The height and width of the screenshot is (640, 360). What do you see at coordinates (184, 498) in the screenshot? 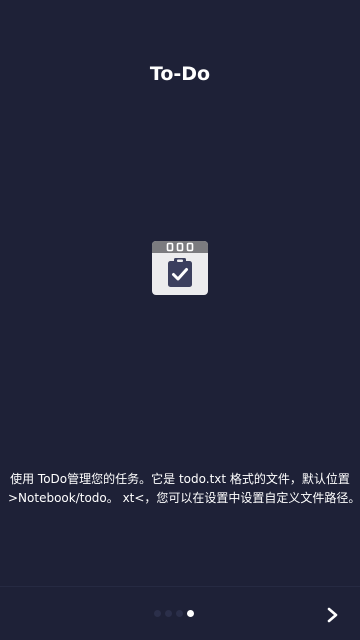
I see `description-line-2: >Notebook/todo。 xt<，您可以在设置中设置自定义文件路径。` at bounding box center [184, 498].